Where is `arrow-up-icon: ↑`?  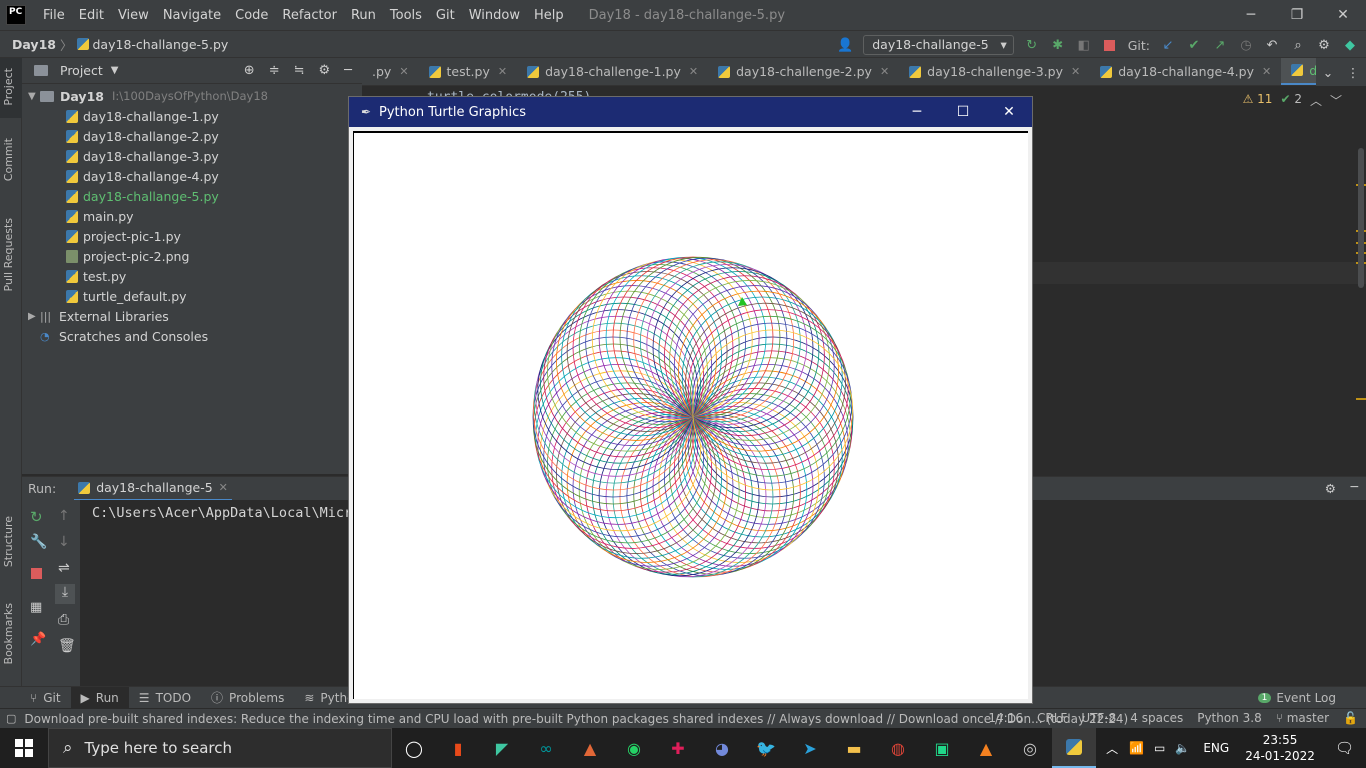
arrow-up-icon: ↑ is located at coordinates (64, 516).